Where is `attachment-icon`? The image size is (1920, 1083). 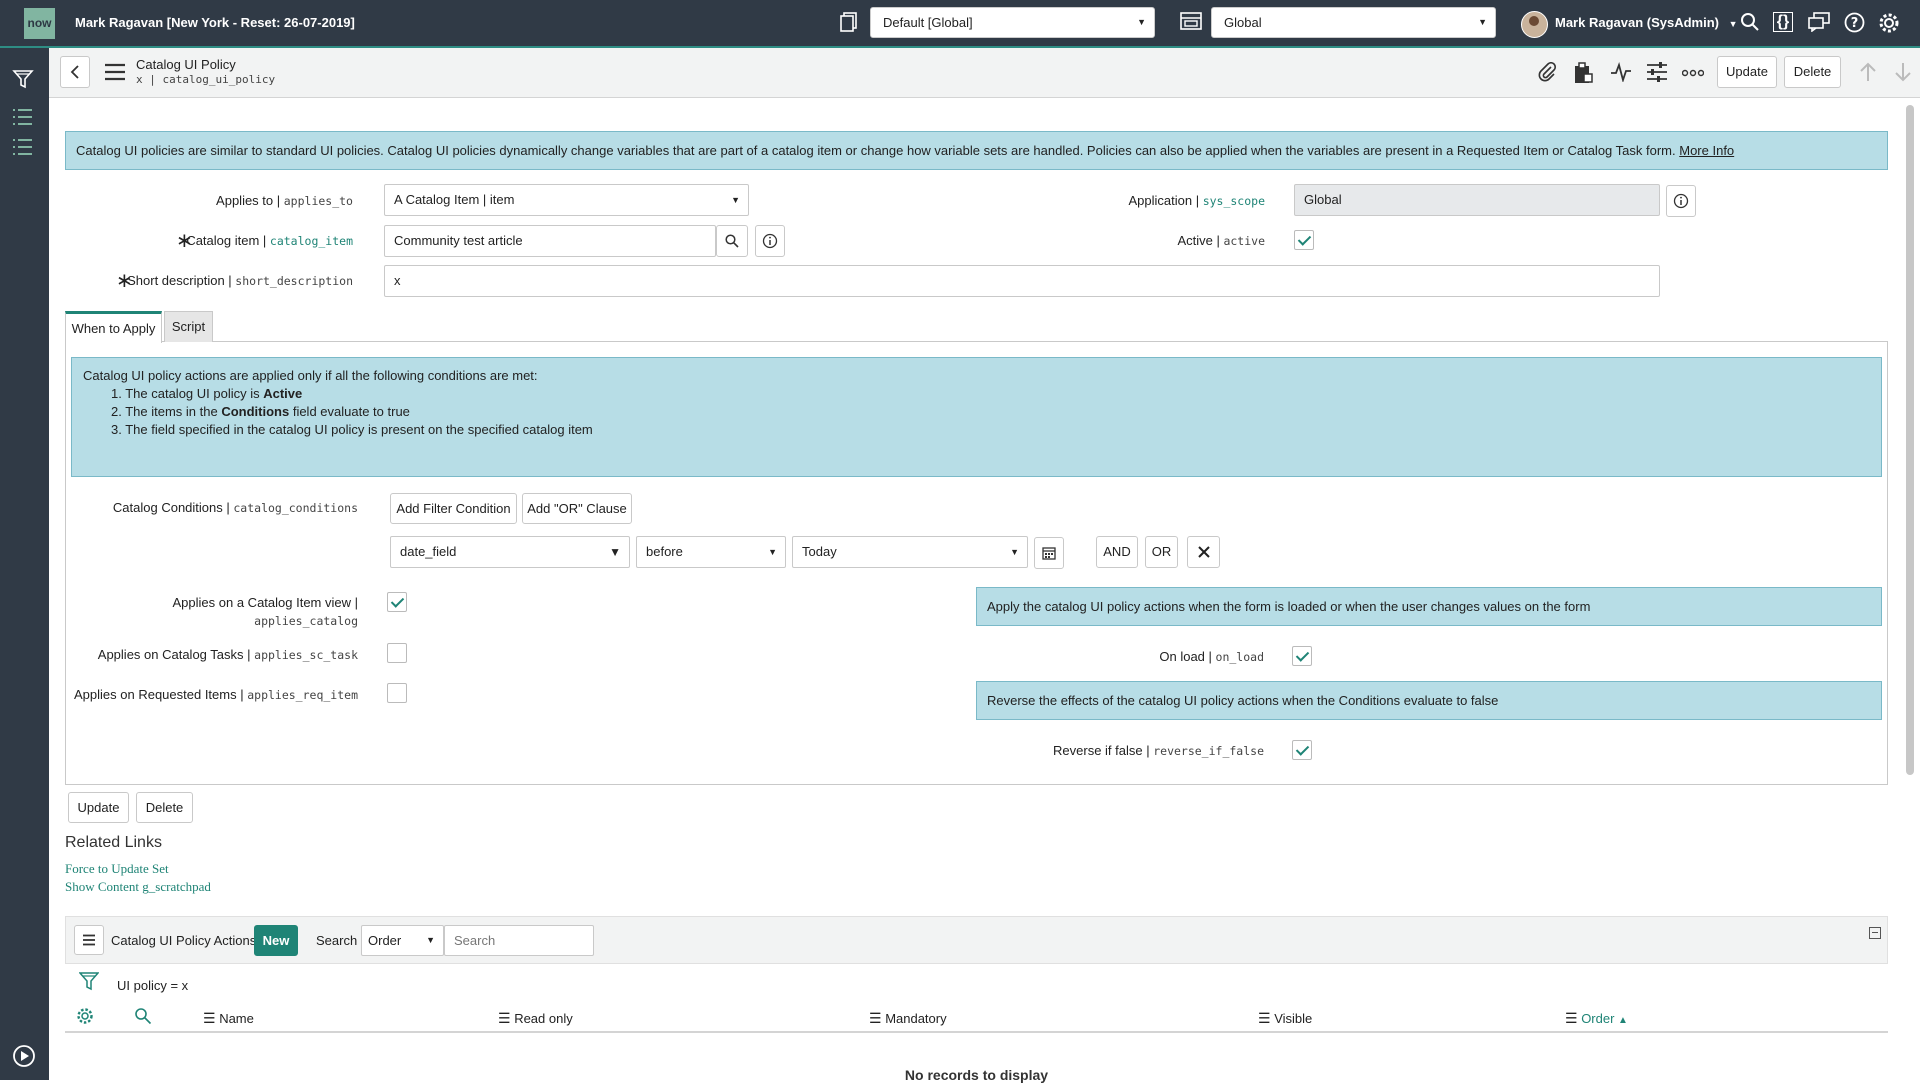
attachment-icon is located at coordinates (1547, 74).